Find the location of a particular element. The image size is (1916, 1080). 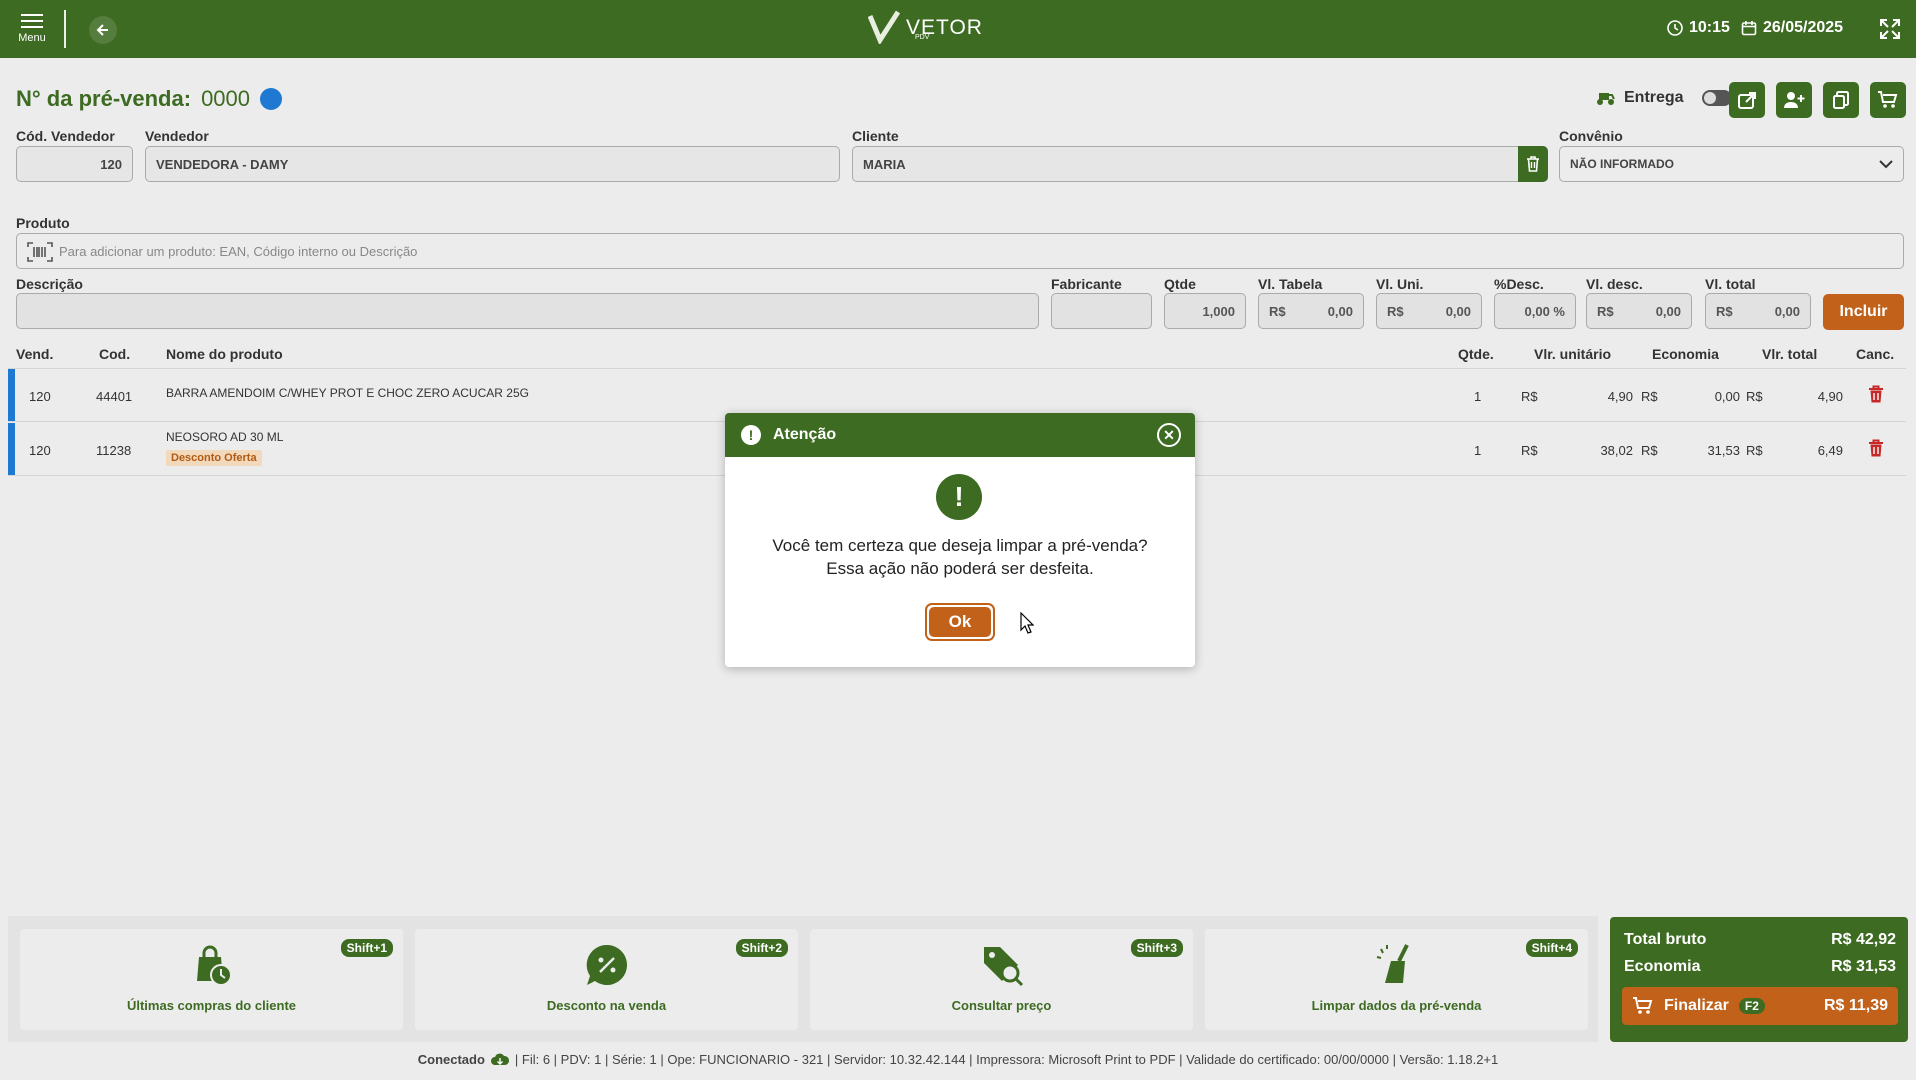

row-cod: 11238 is located at coordinates (114, 450).